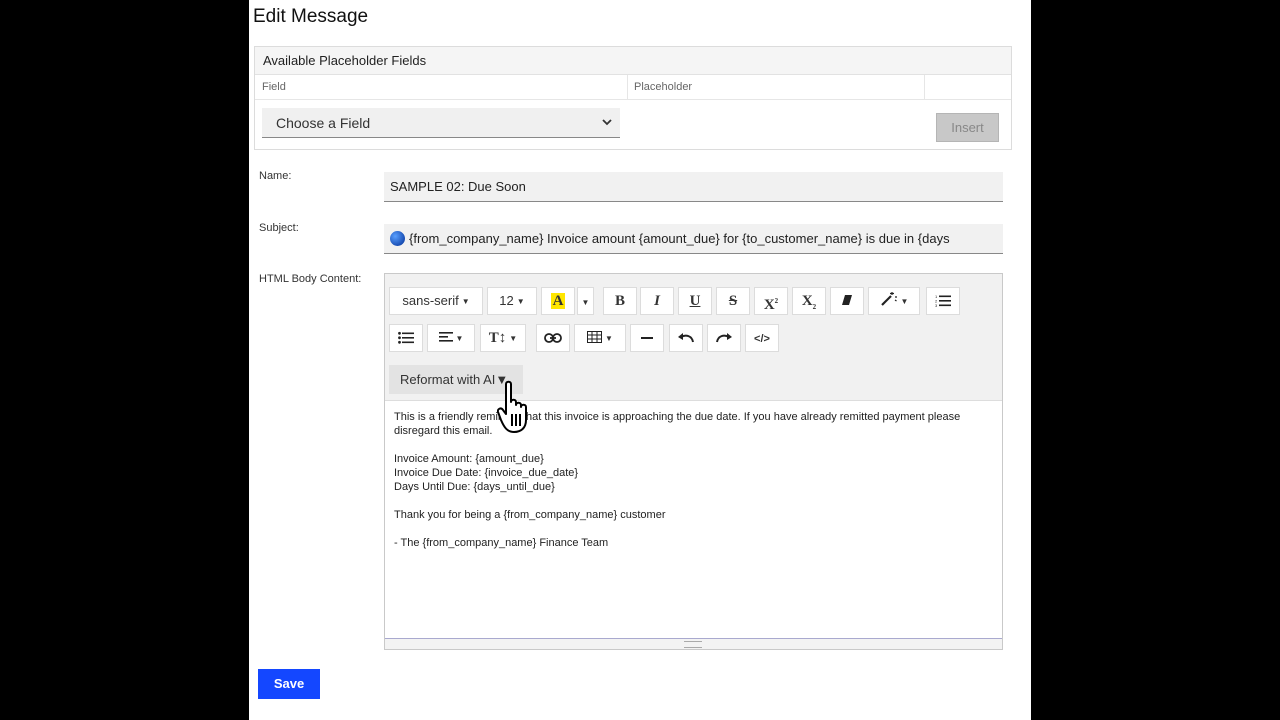  I want to click on strikethrough-icon: S, so click(733, 301).